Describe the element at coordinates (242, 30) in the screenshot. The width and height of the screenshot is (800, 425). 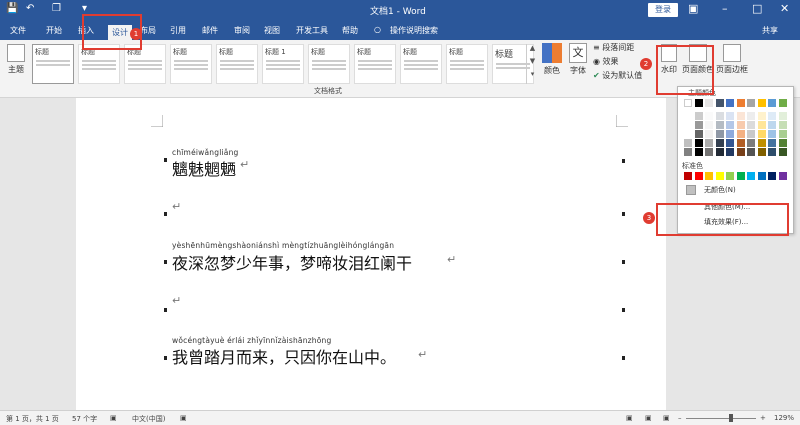
I see `tab-review: 审阅` at that location.